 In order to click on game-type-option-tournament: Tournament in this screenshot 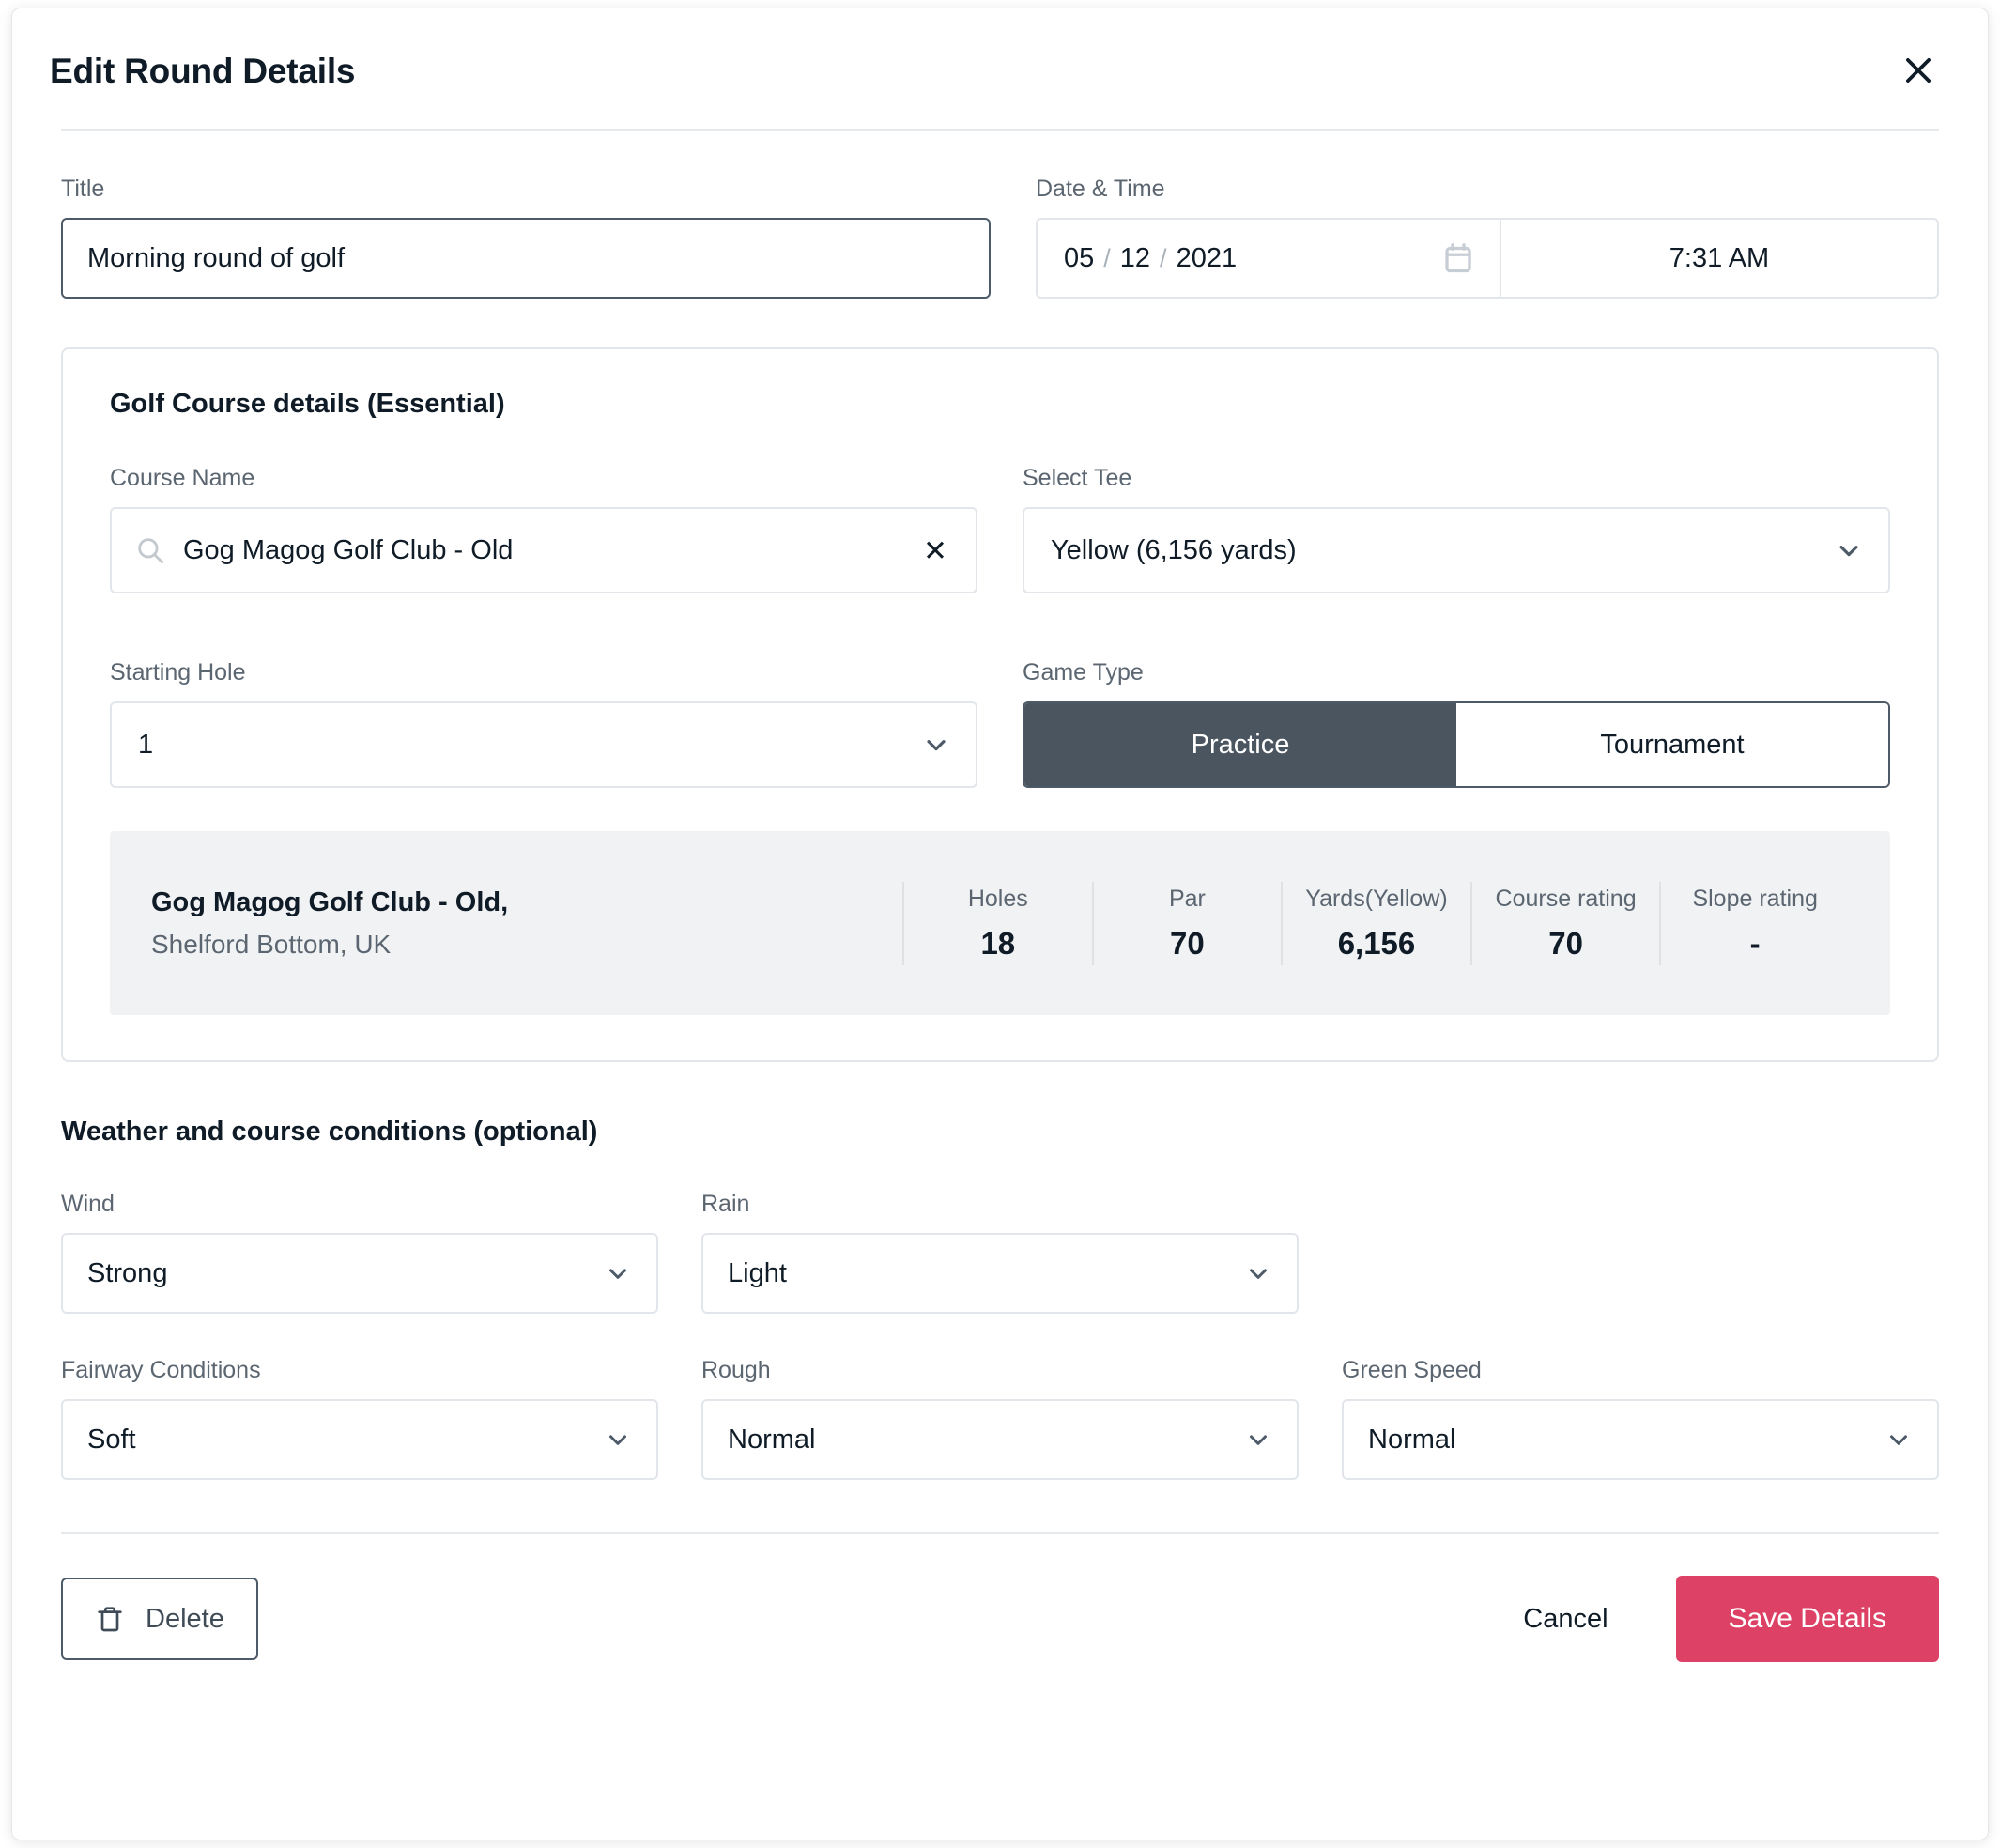, I will do `click(1672, 744)`.